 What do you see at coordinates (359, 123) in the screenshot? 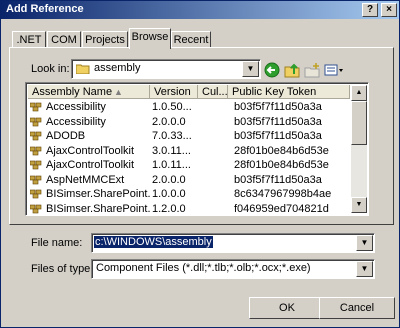
I see `scroll-thumb` at bounding box center [359, 123].